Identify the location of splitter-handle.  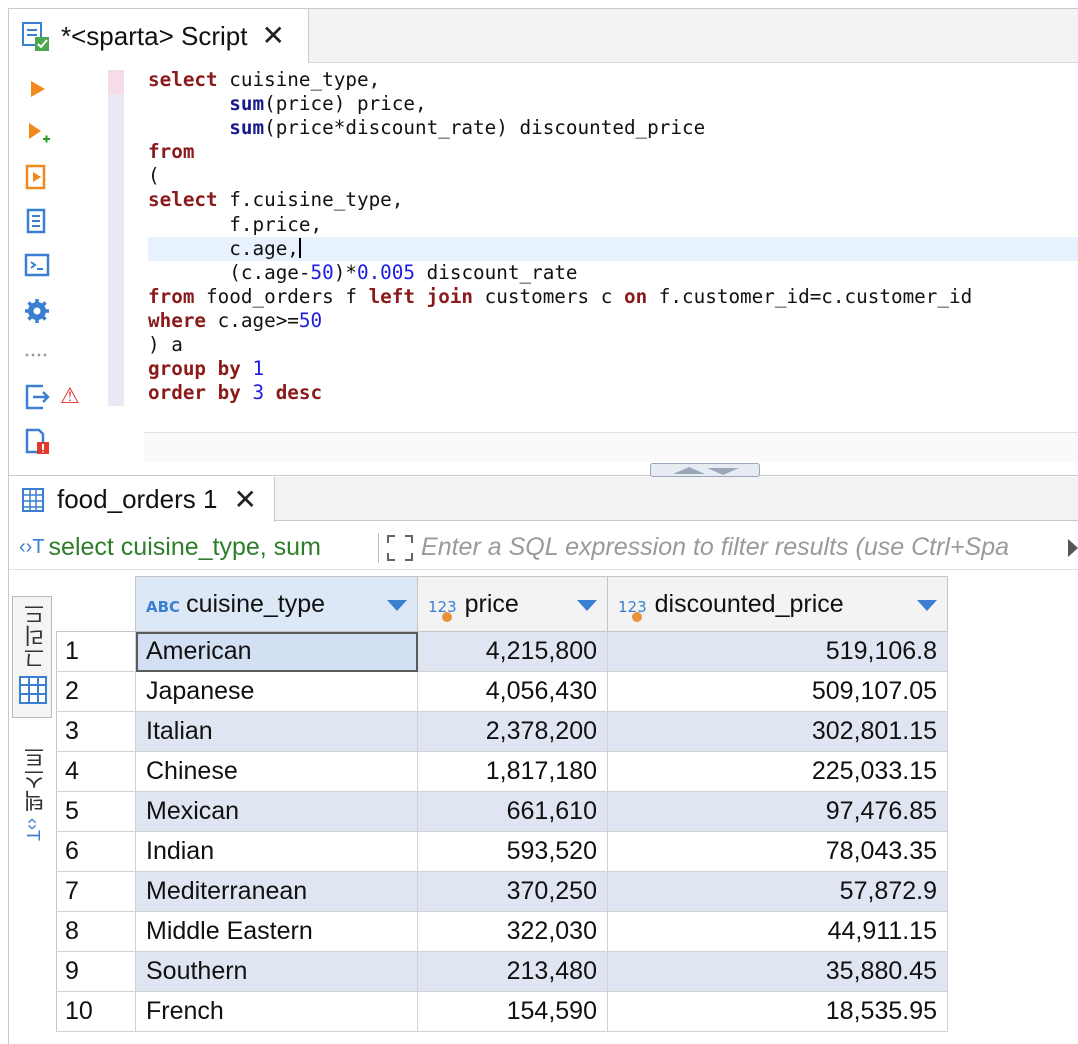
(705, 470).